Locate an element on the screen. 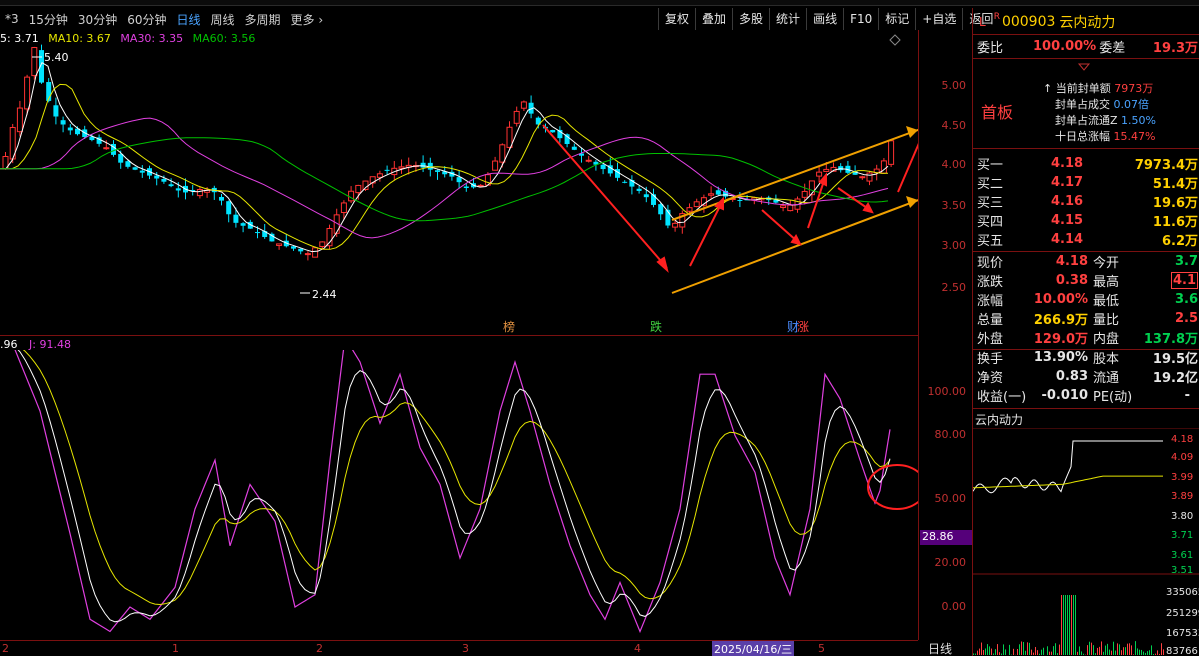 Image resolution: width=1199 pixels, height=656 pixels. bid-row-3: 买三 4.16 19.6万 is located at coordinates (1086, 201).